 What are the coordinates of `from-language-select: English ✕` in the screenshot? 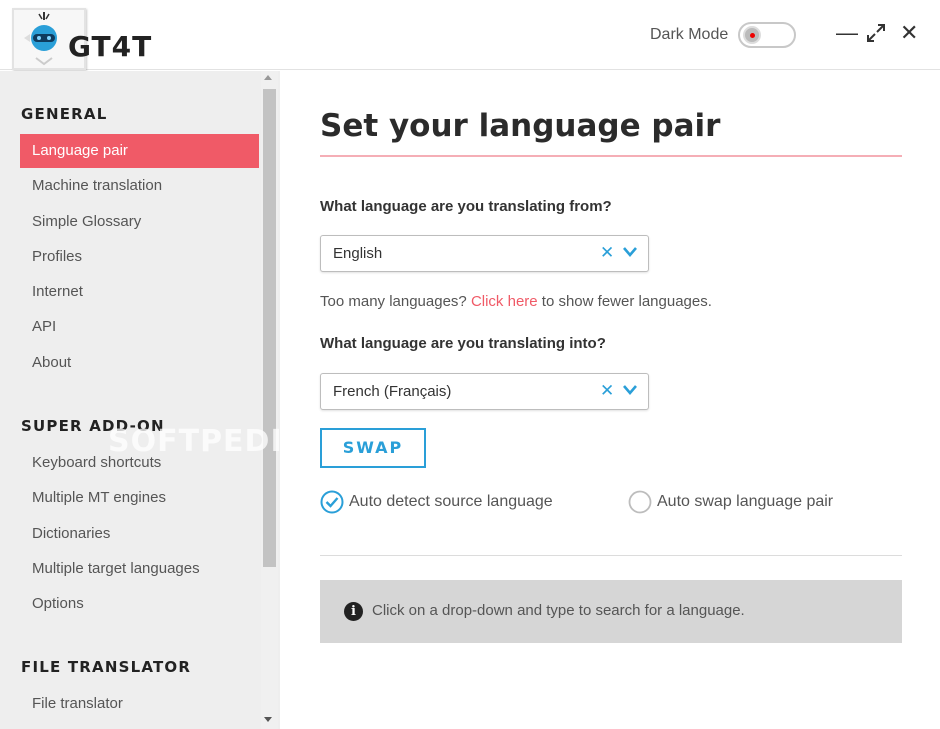 It's located at (484, 253).